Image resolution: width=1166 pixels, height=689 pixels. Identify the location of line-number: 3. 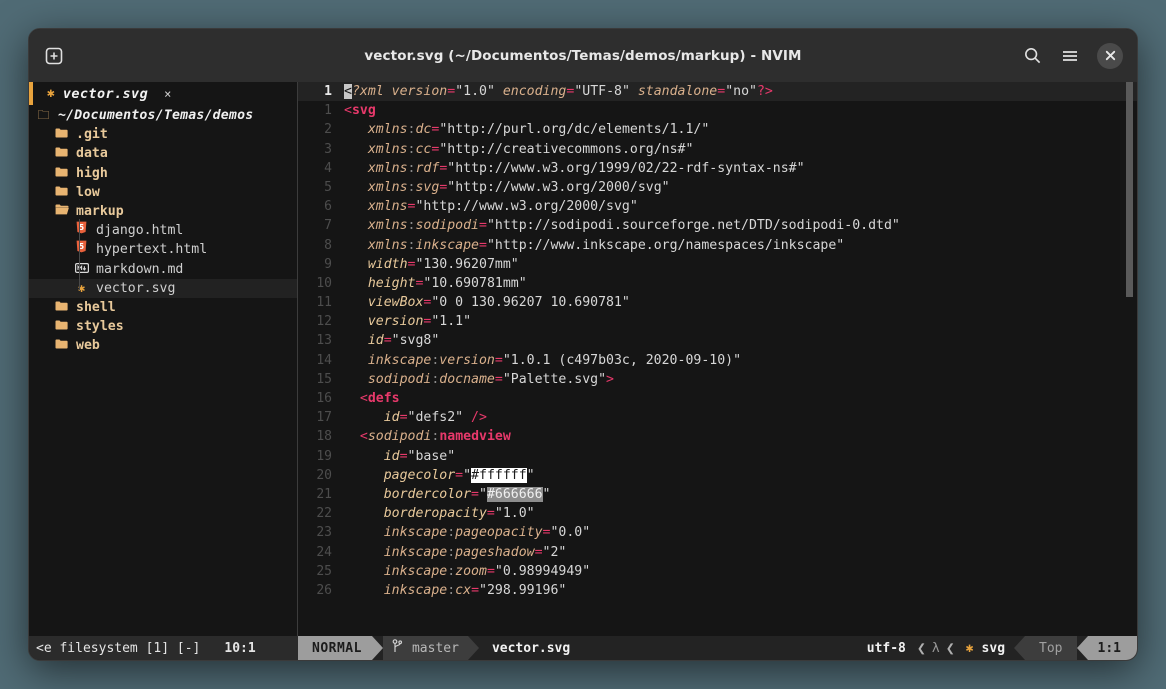
(328, 149).